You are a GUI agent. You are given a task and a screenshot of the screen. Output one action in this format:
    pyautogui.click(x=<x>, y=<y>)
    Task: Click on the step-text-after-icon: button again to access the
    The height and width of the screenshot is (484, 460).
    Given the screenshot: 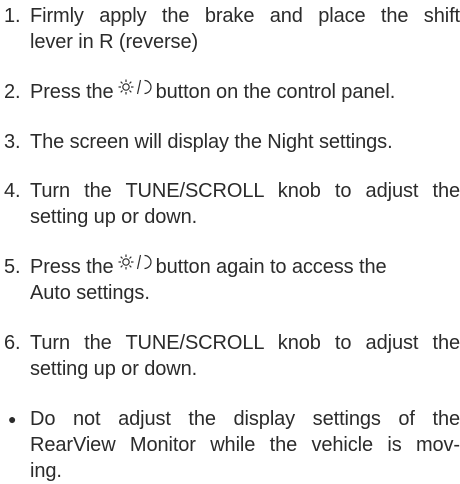 What is the action you would take?
    pyautogui.click(x=271, y=267)
    